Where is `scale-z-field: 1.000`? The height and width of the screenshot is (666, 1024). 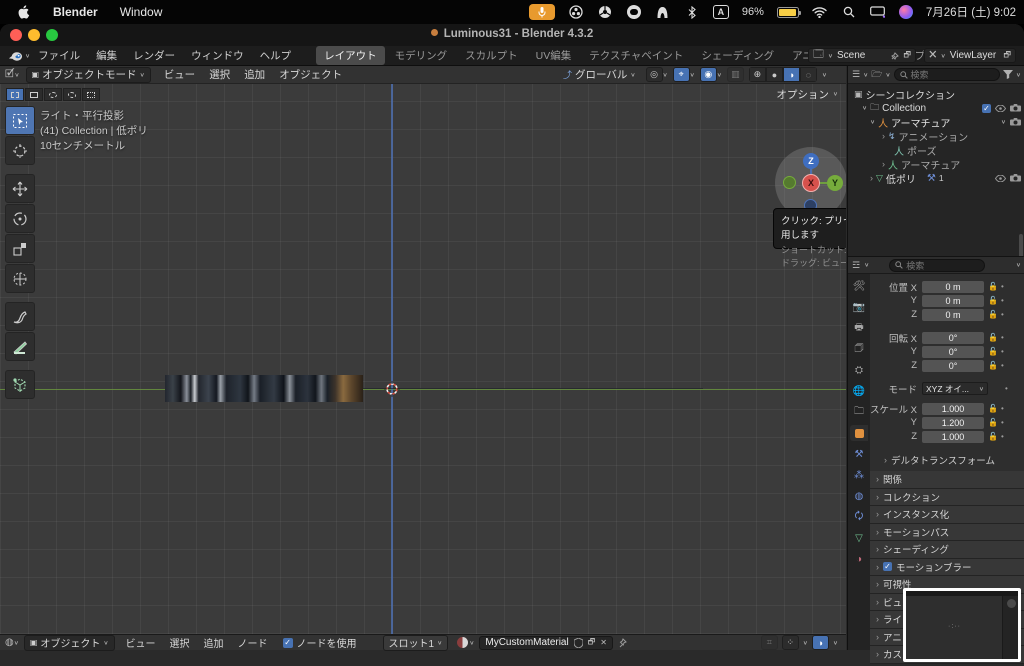 scale-z-field: 1.000 is located at coordinates (953, 436).